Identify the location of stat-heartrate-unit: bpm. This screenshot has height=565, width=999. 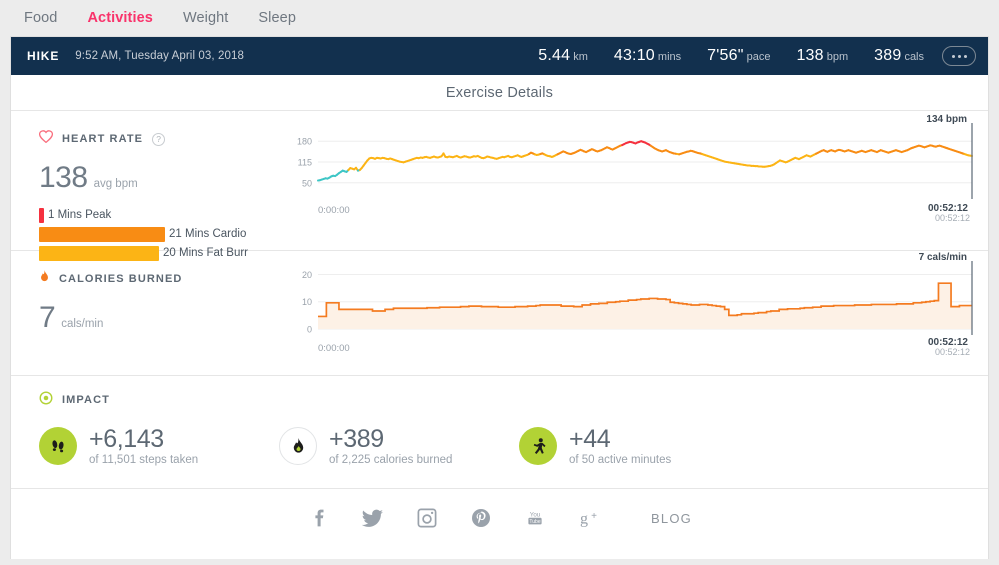
(837, 57).